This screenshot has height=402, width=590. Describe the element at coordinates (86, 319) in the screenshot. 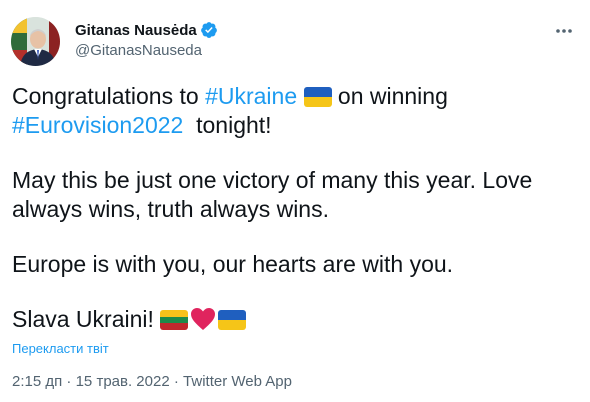

I see `text-segment: Slava Ukraini!` at that location.